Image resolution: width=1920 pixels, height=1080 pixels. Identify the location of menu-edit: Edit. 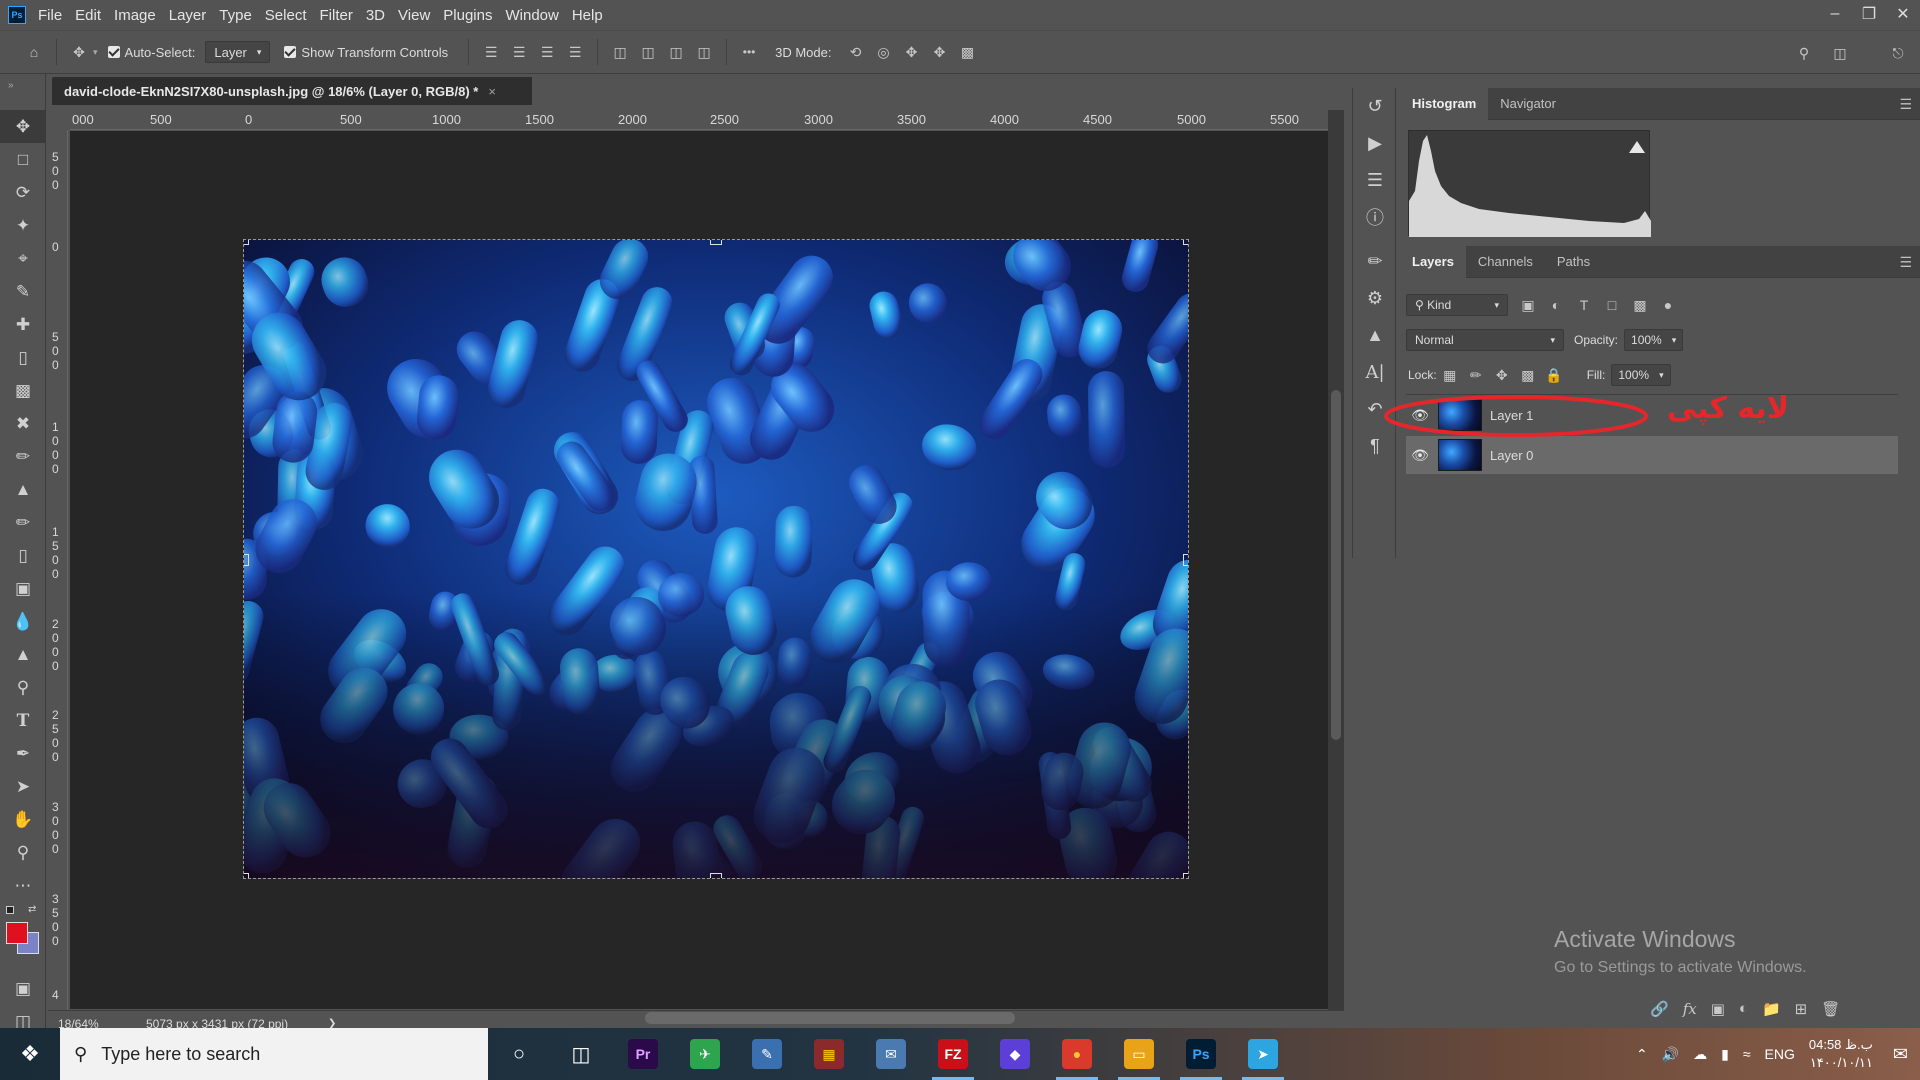
(93, 15).